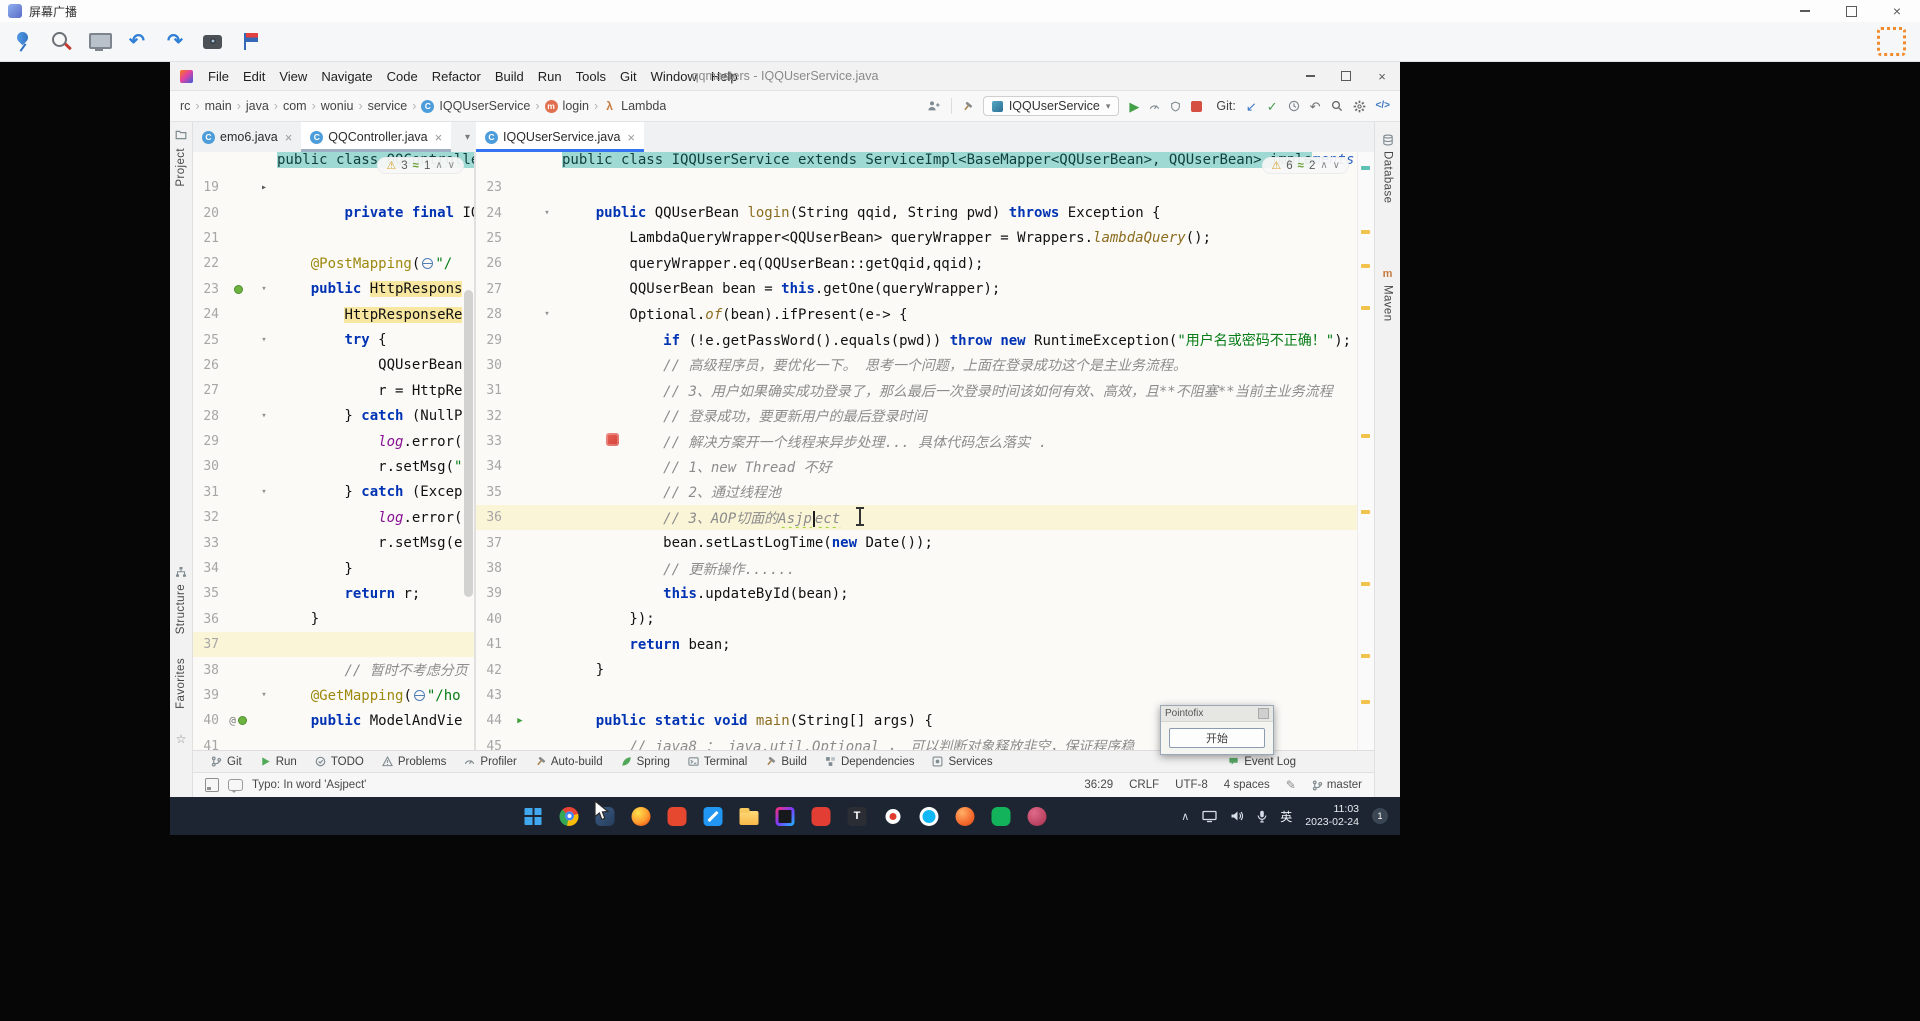 This screenshot has width=1920, height=1021. I want to click on menu-run: Run, so click(550, 76).